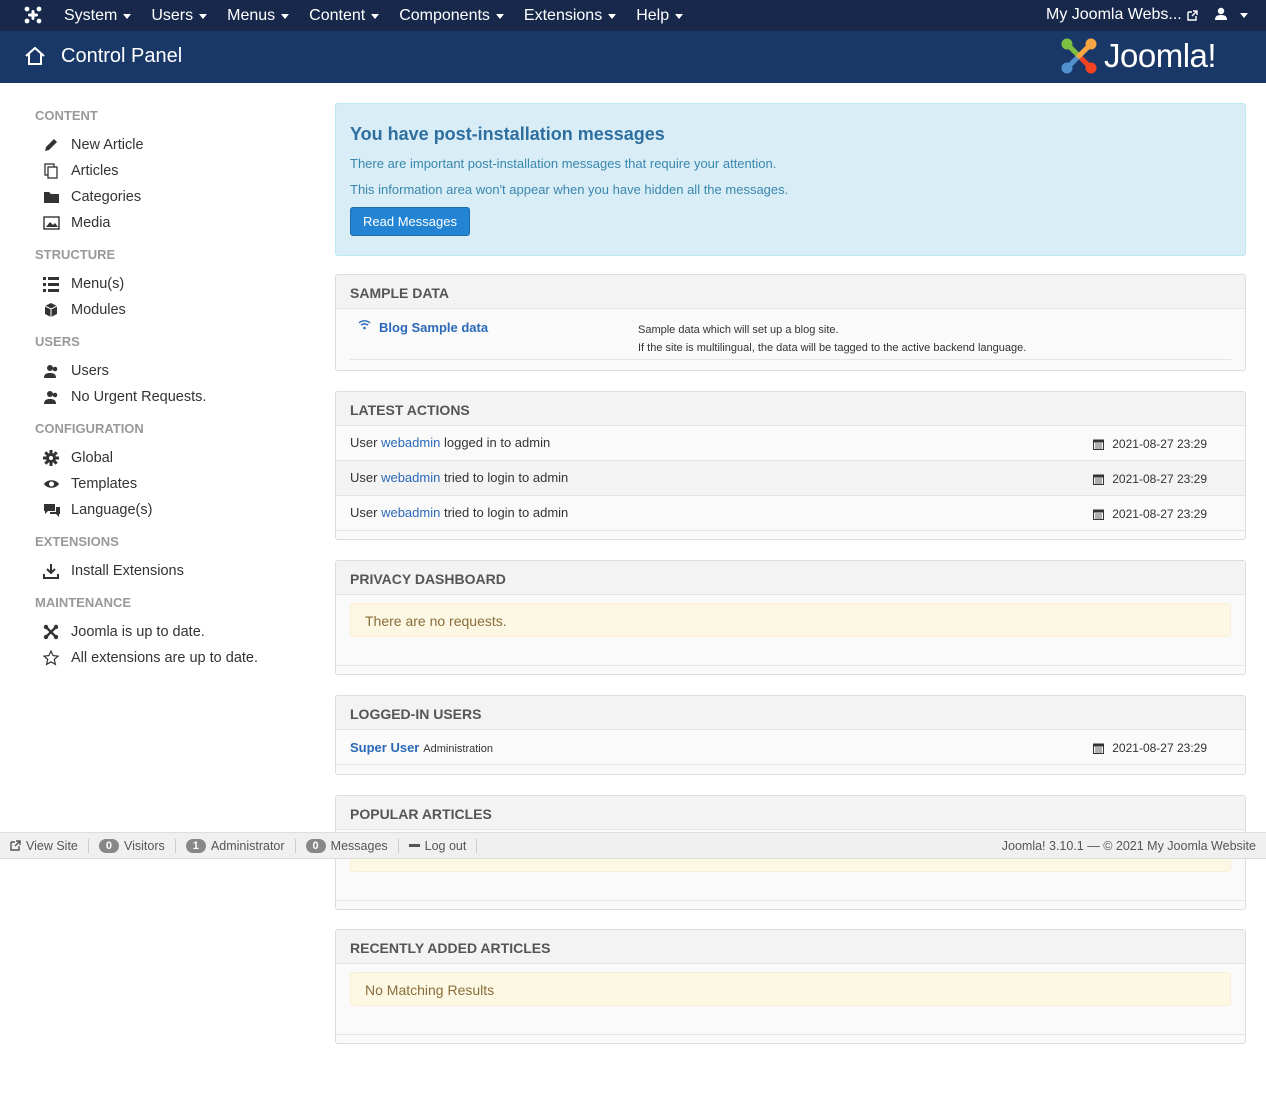 The image size is (1266, 1115). What do you see at coordinates (83, 602) in the screenshot?
I see `sidebar-heading: MAINTENANCE` at bounding box center [83, 602].